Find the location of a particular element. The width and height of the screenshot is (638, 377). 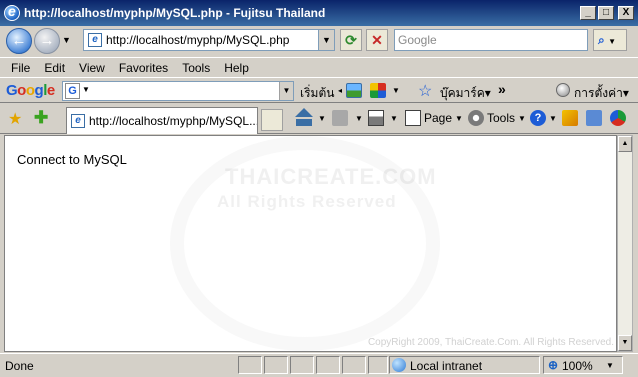

page-menu-icon is located at coordinates (413, 118).